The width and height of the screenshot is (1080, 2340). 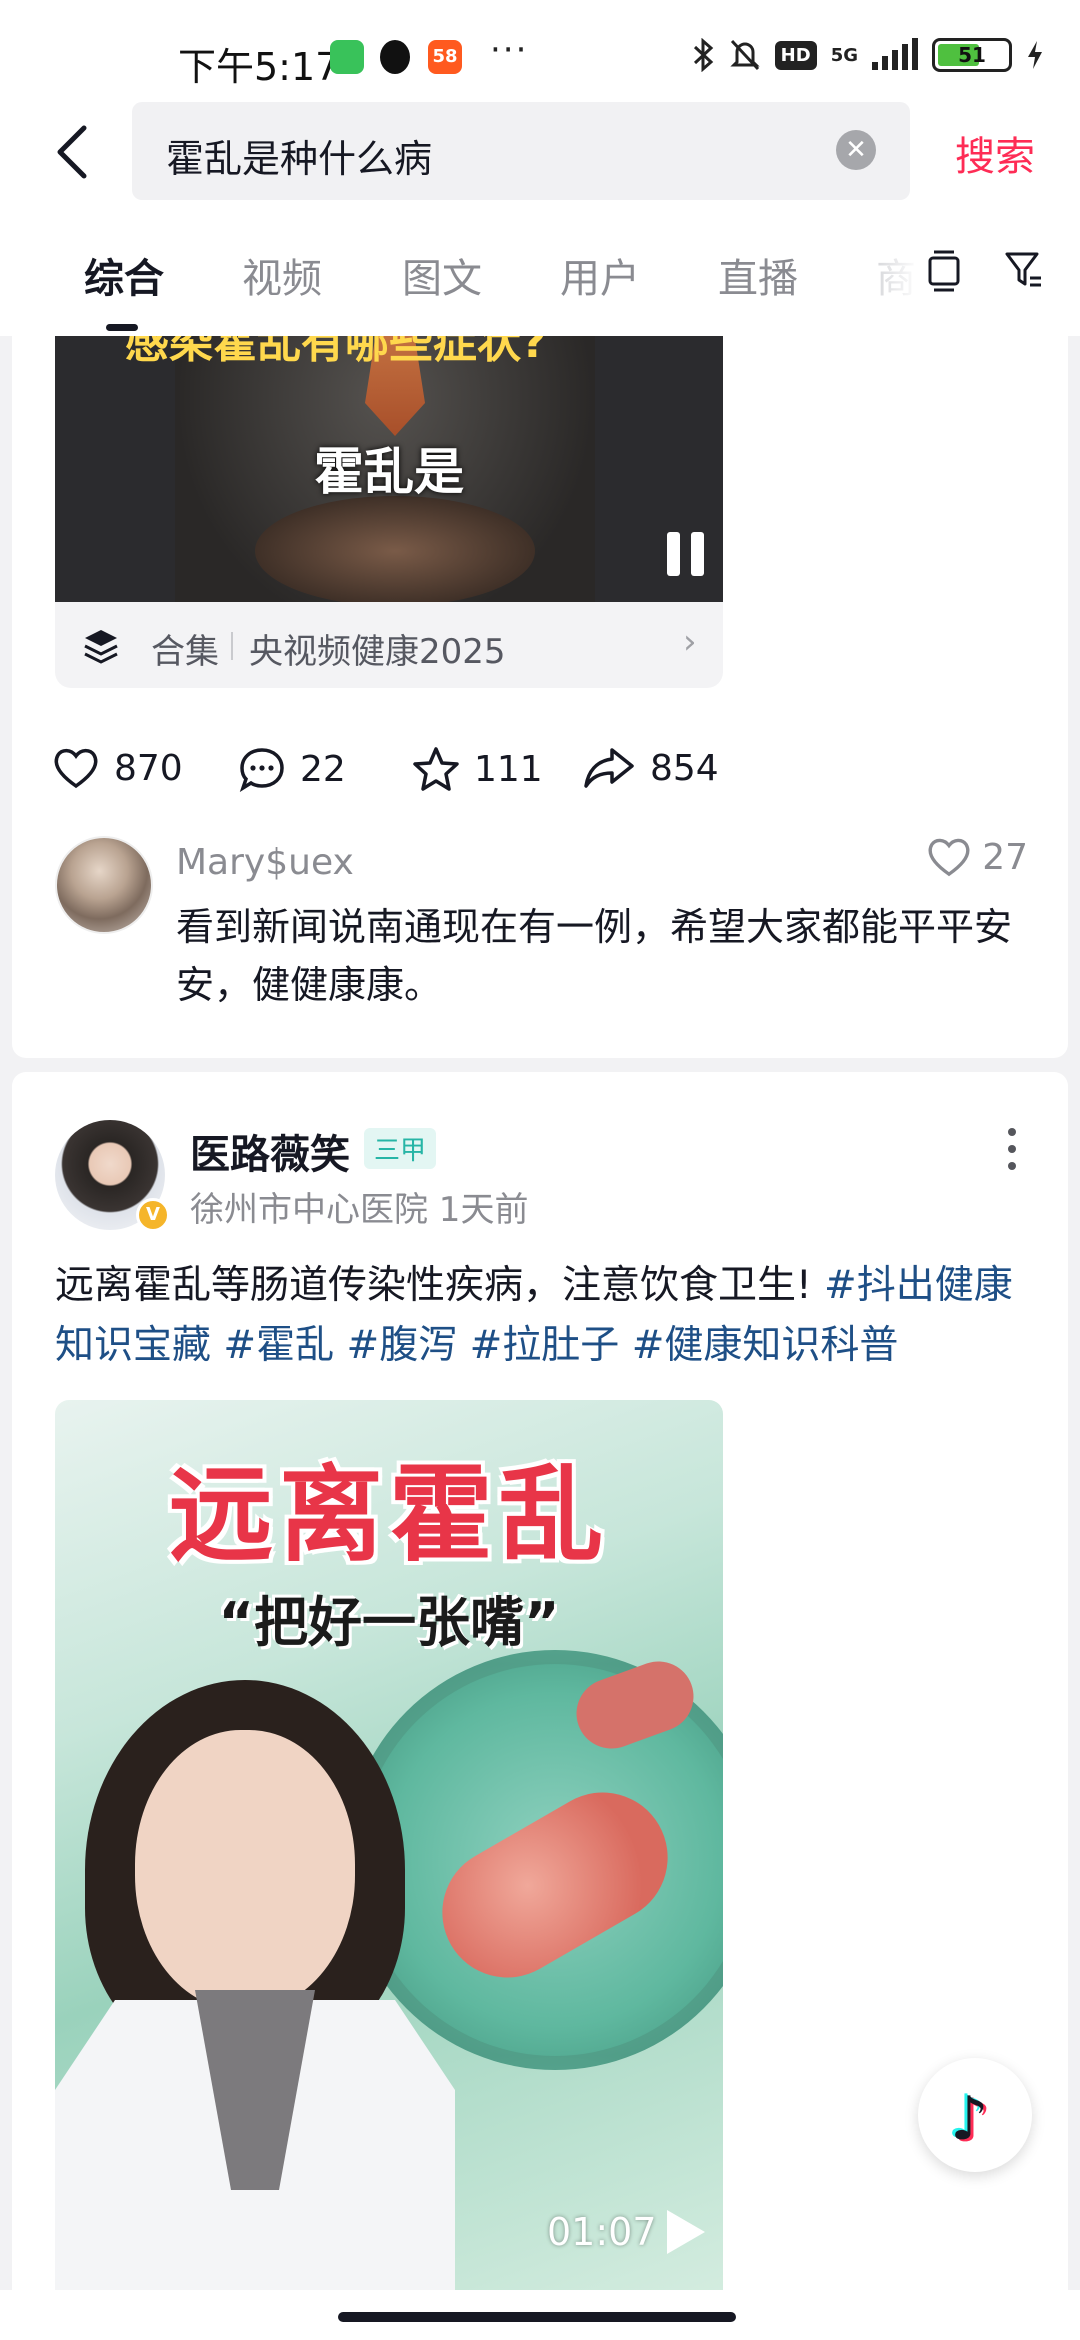 What do you see at coordinates (292, 769) in the screenshot?
I see `comment-button: 22` at bounding box center [292, 769].